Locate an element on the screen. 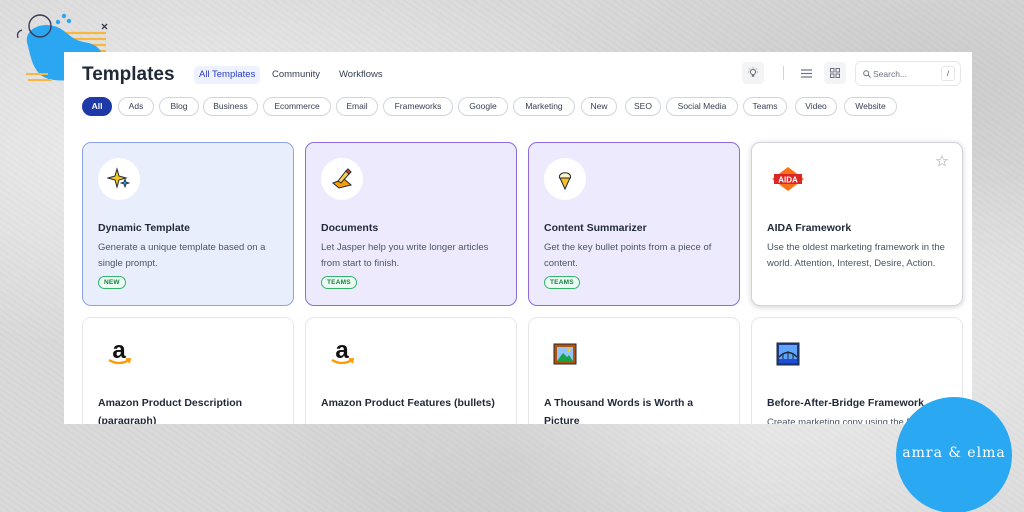 The image size is (1024, 512). list-view-icon is located at coordinates (806, 73).